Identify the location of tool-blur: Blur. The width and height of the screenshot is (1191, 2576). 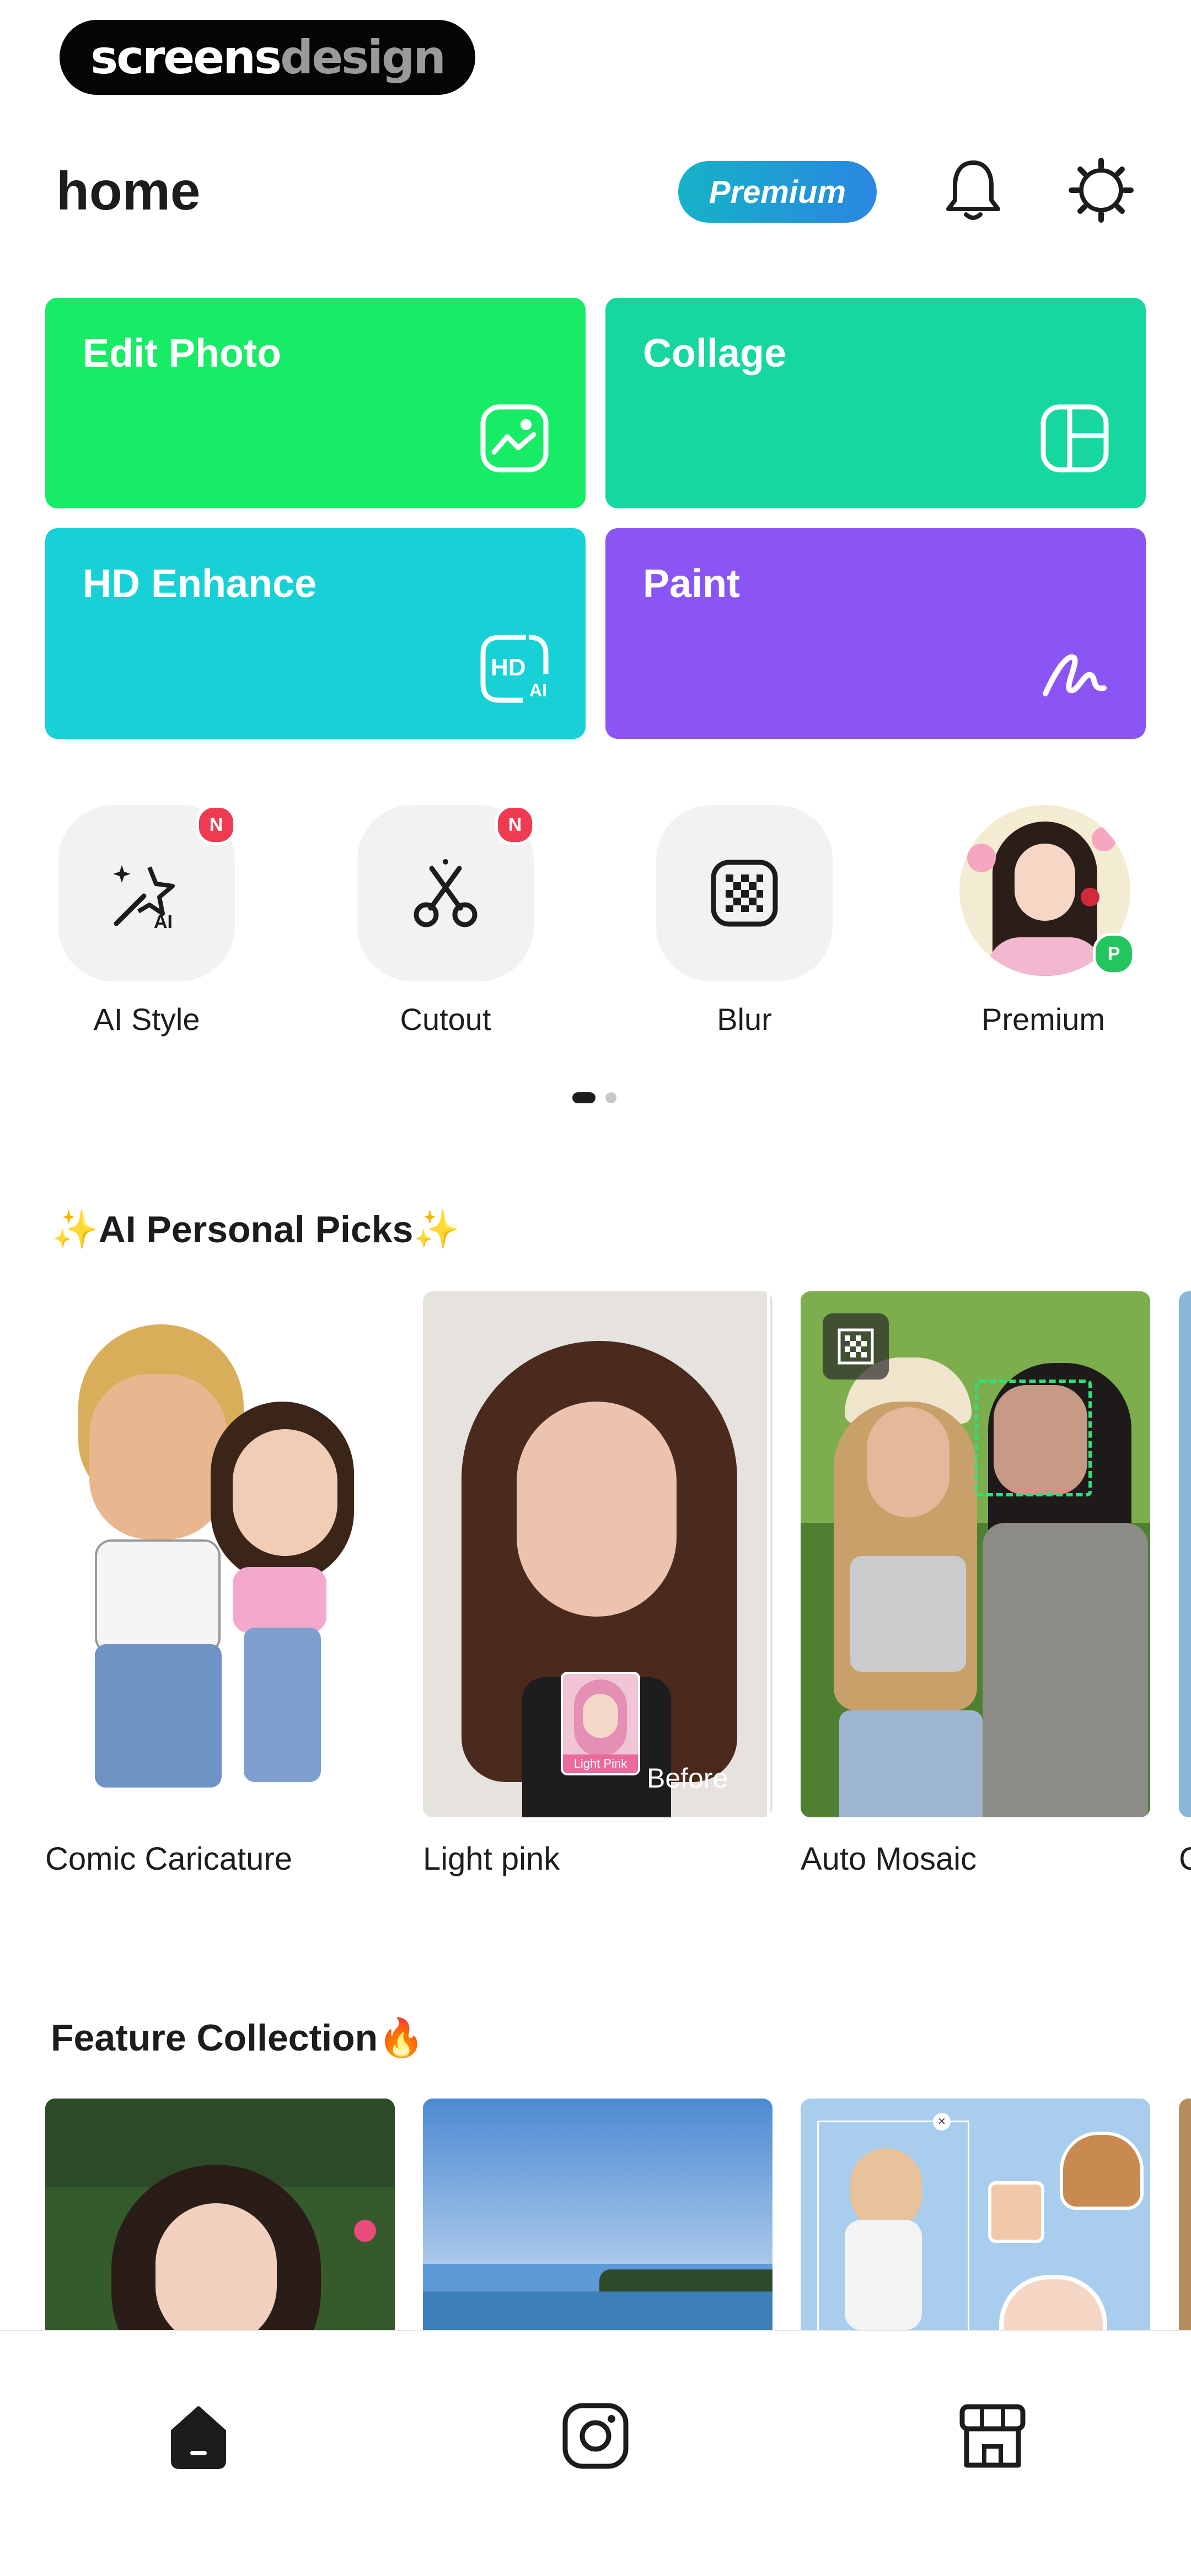
(744, 926).